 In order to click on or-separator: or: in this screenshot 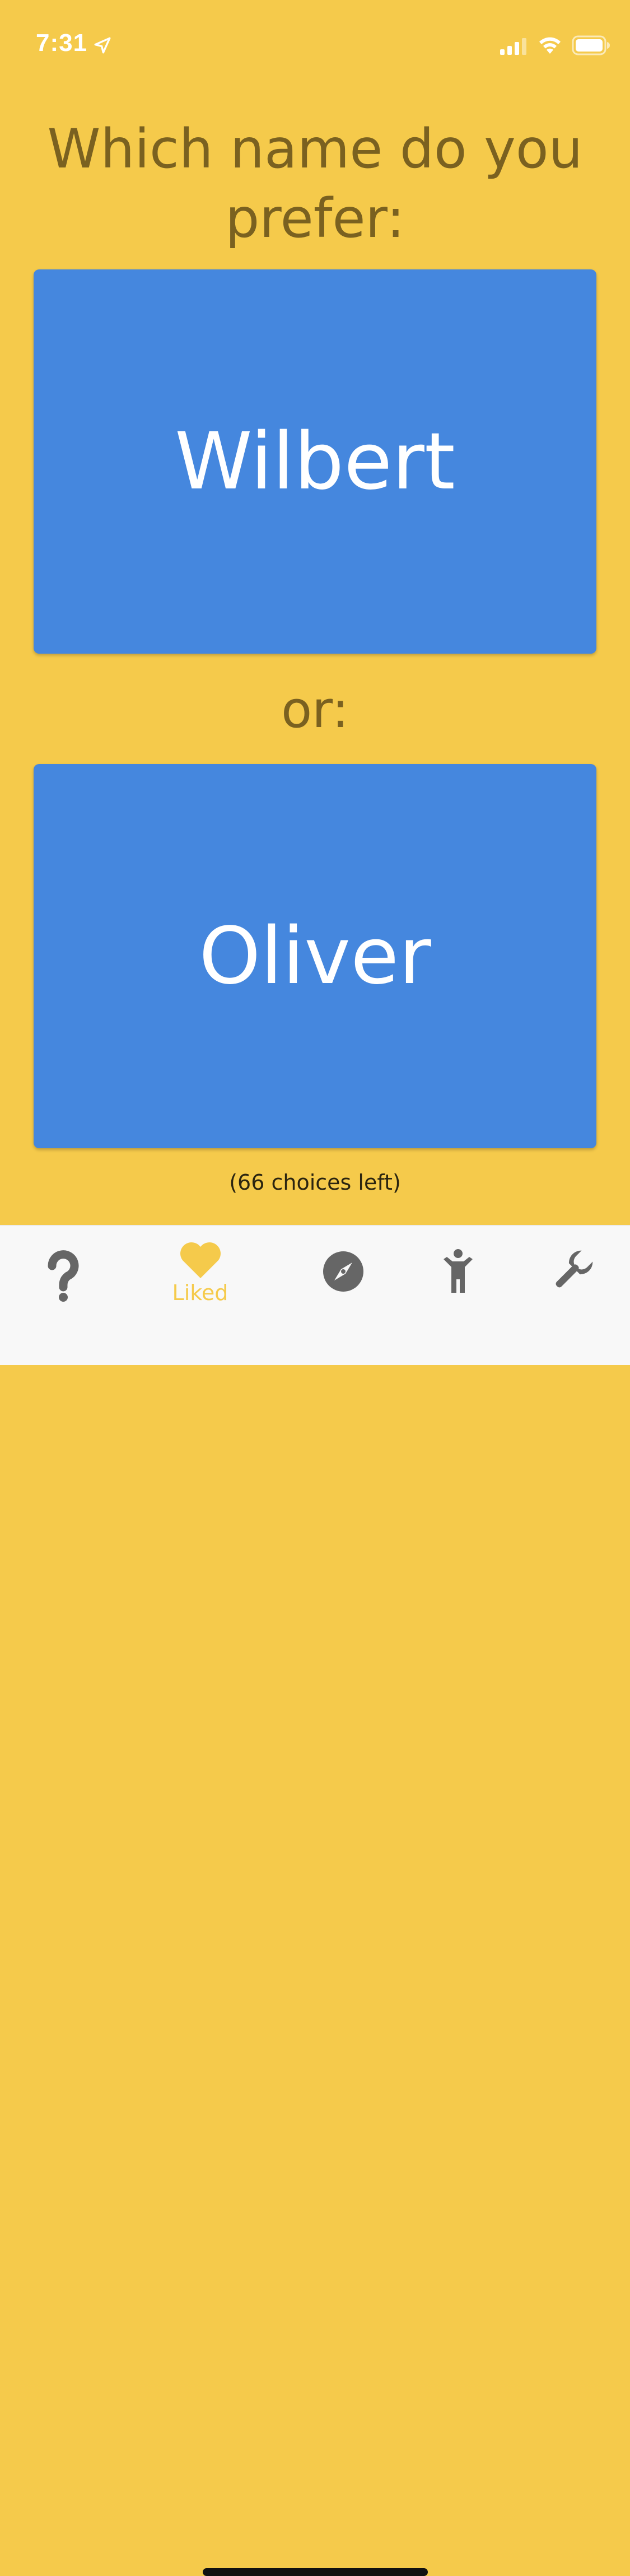, I will do `click(315, 710)`.